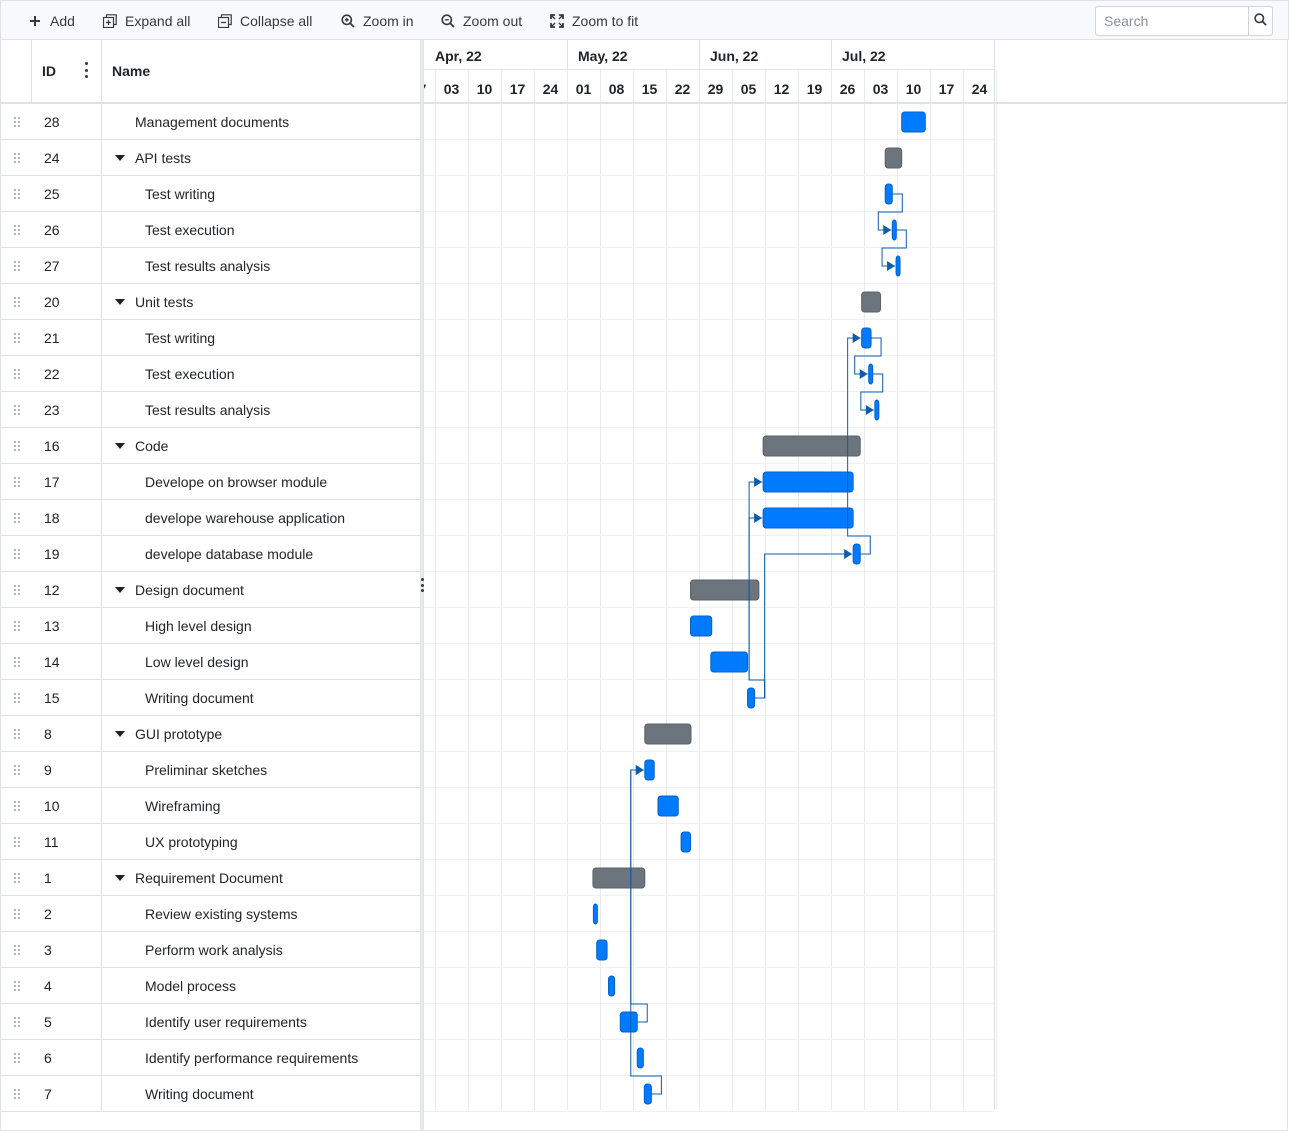 The image size is (1289, 1131). I want to click on task-name-cell: Test execution, so click(261, 229).